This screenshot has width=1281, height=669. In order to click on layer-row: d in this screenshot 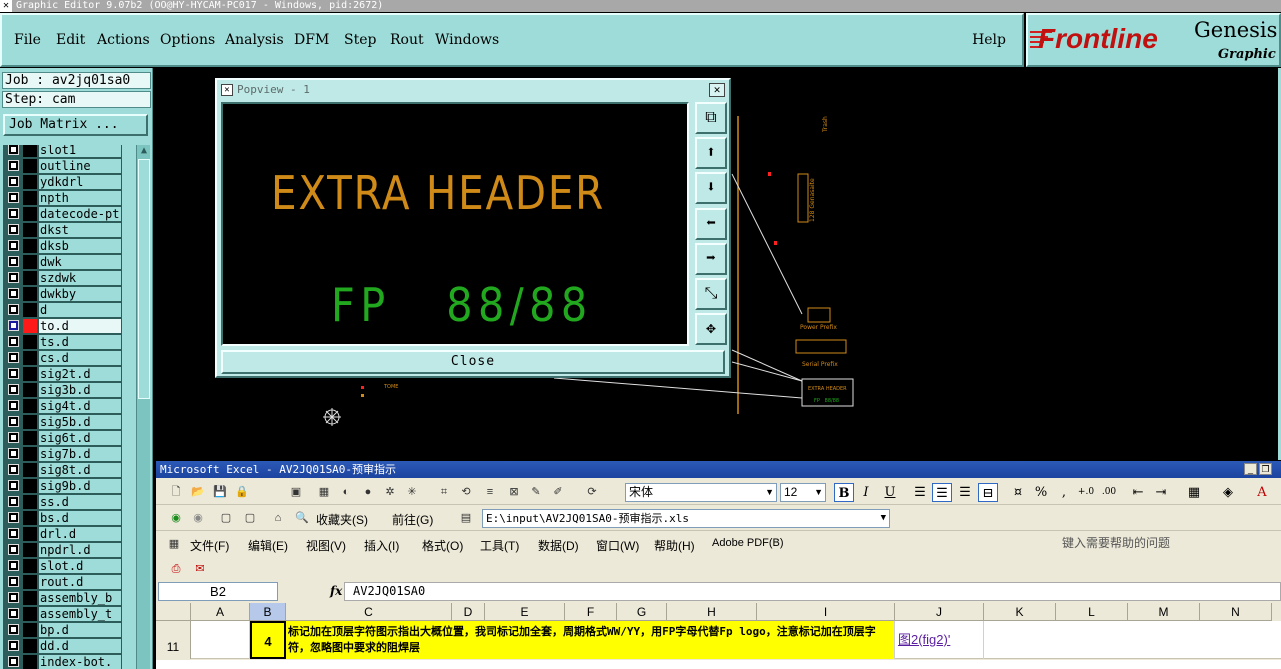, I will do `click(62, 310)`.